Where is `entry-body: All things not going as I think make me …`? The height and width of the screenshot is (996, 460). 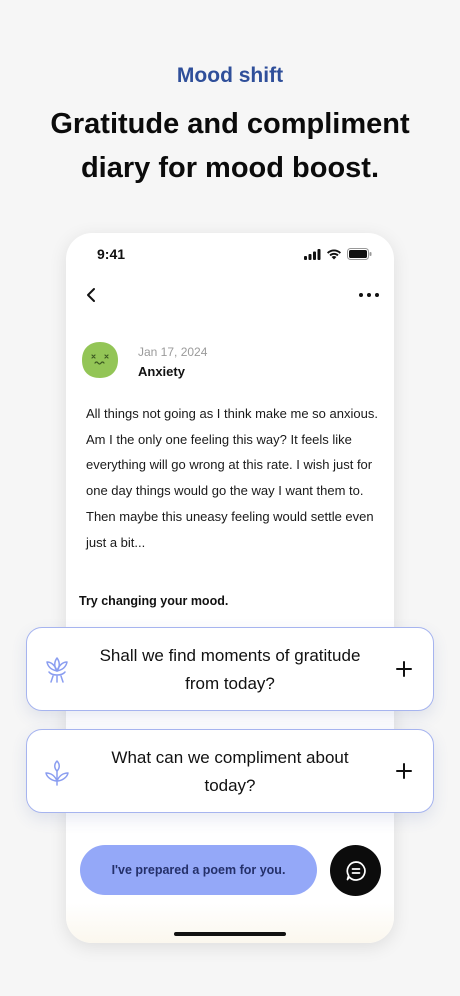 entry-body: All things not going as I think make me … is located at coordinates (232, 478).